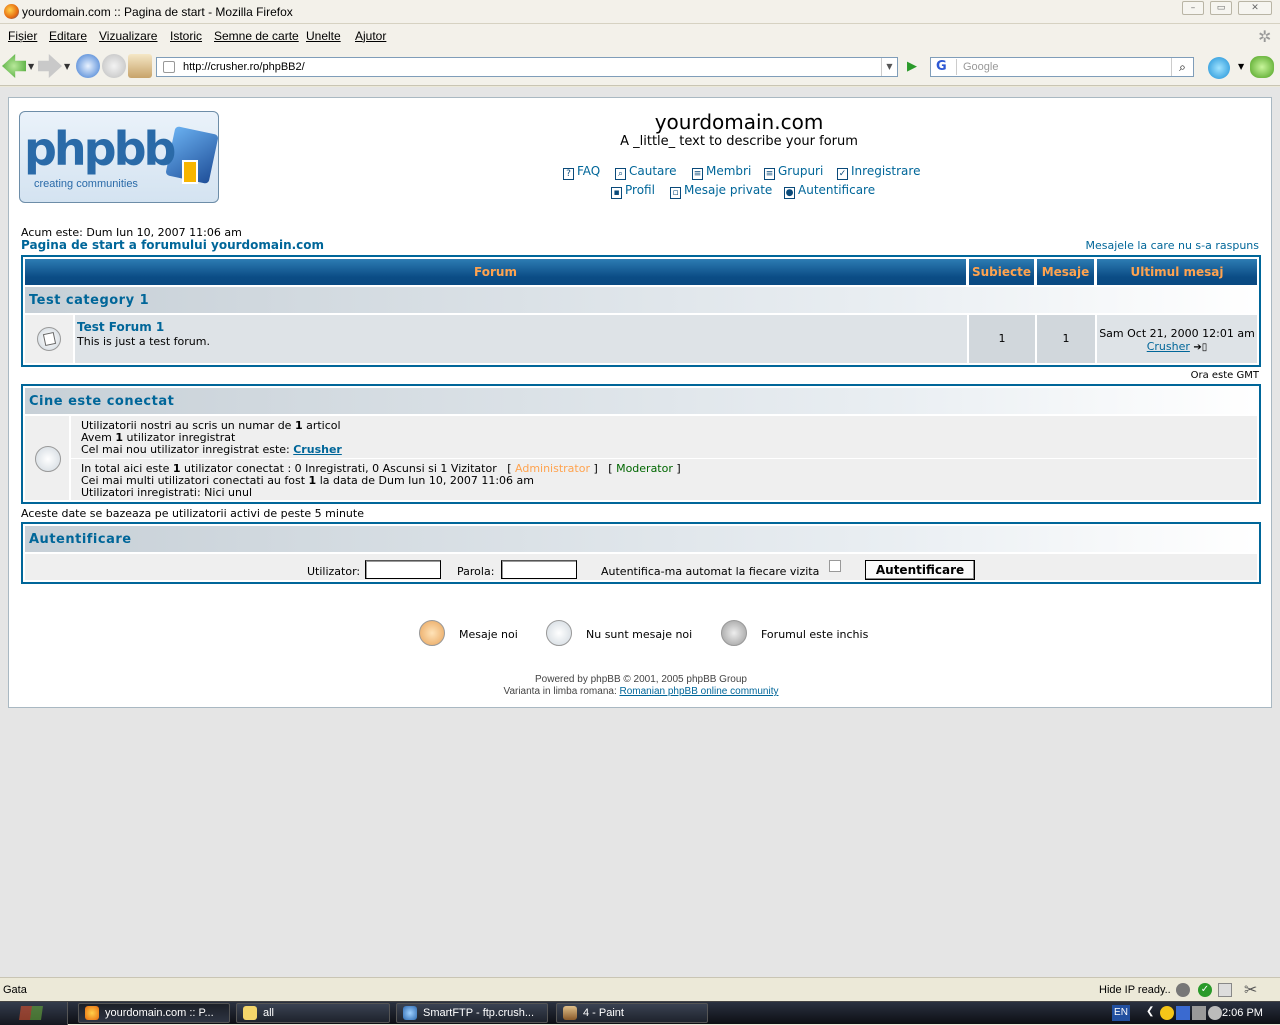  I want to click on minimize-button: –, so click(1193, 8).